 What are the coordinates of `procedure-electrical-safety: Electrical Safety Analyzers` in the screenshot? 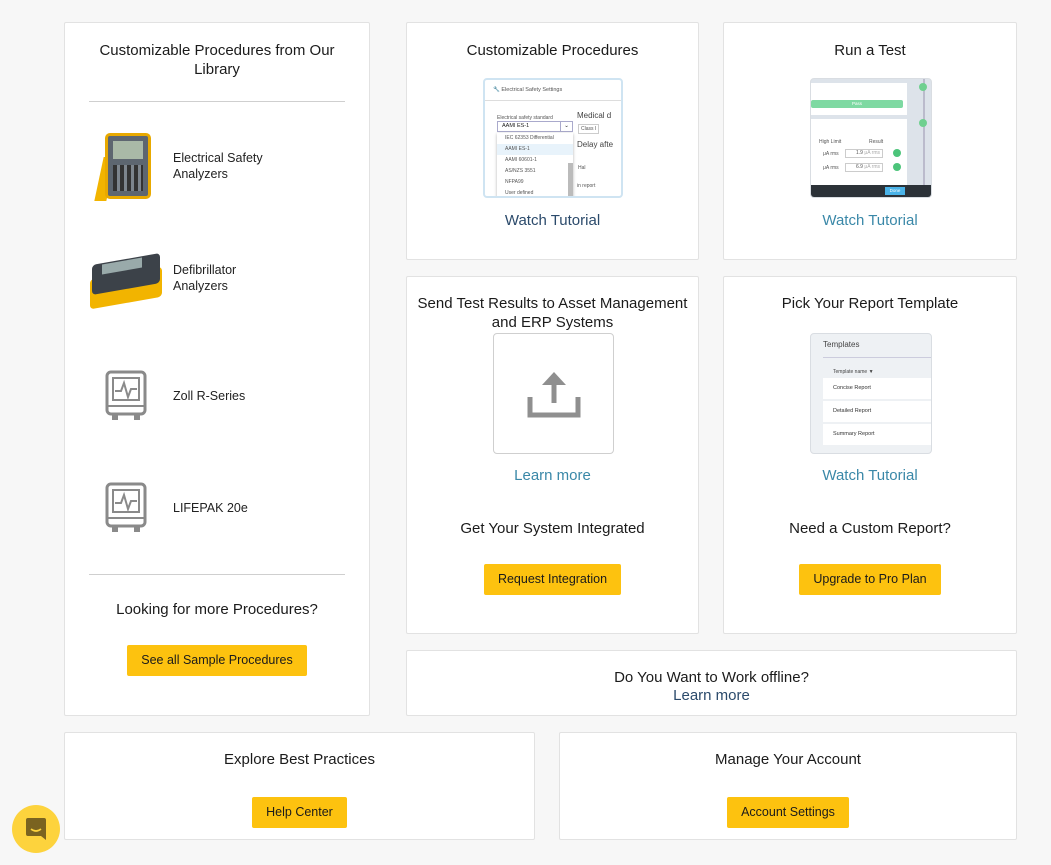 It's located at (186, 166).